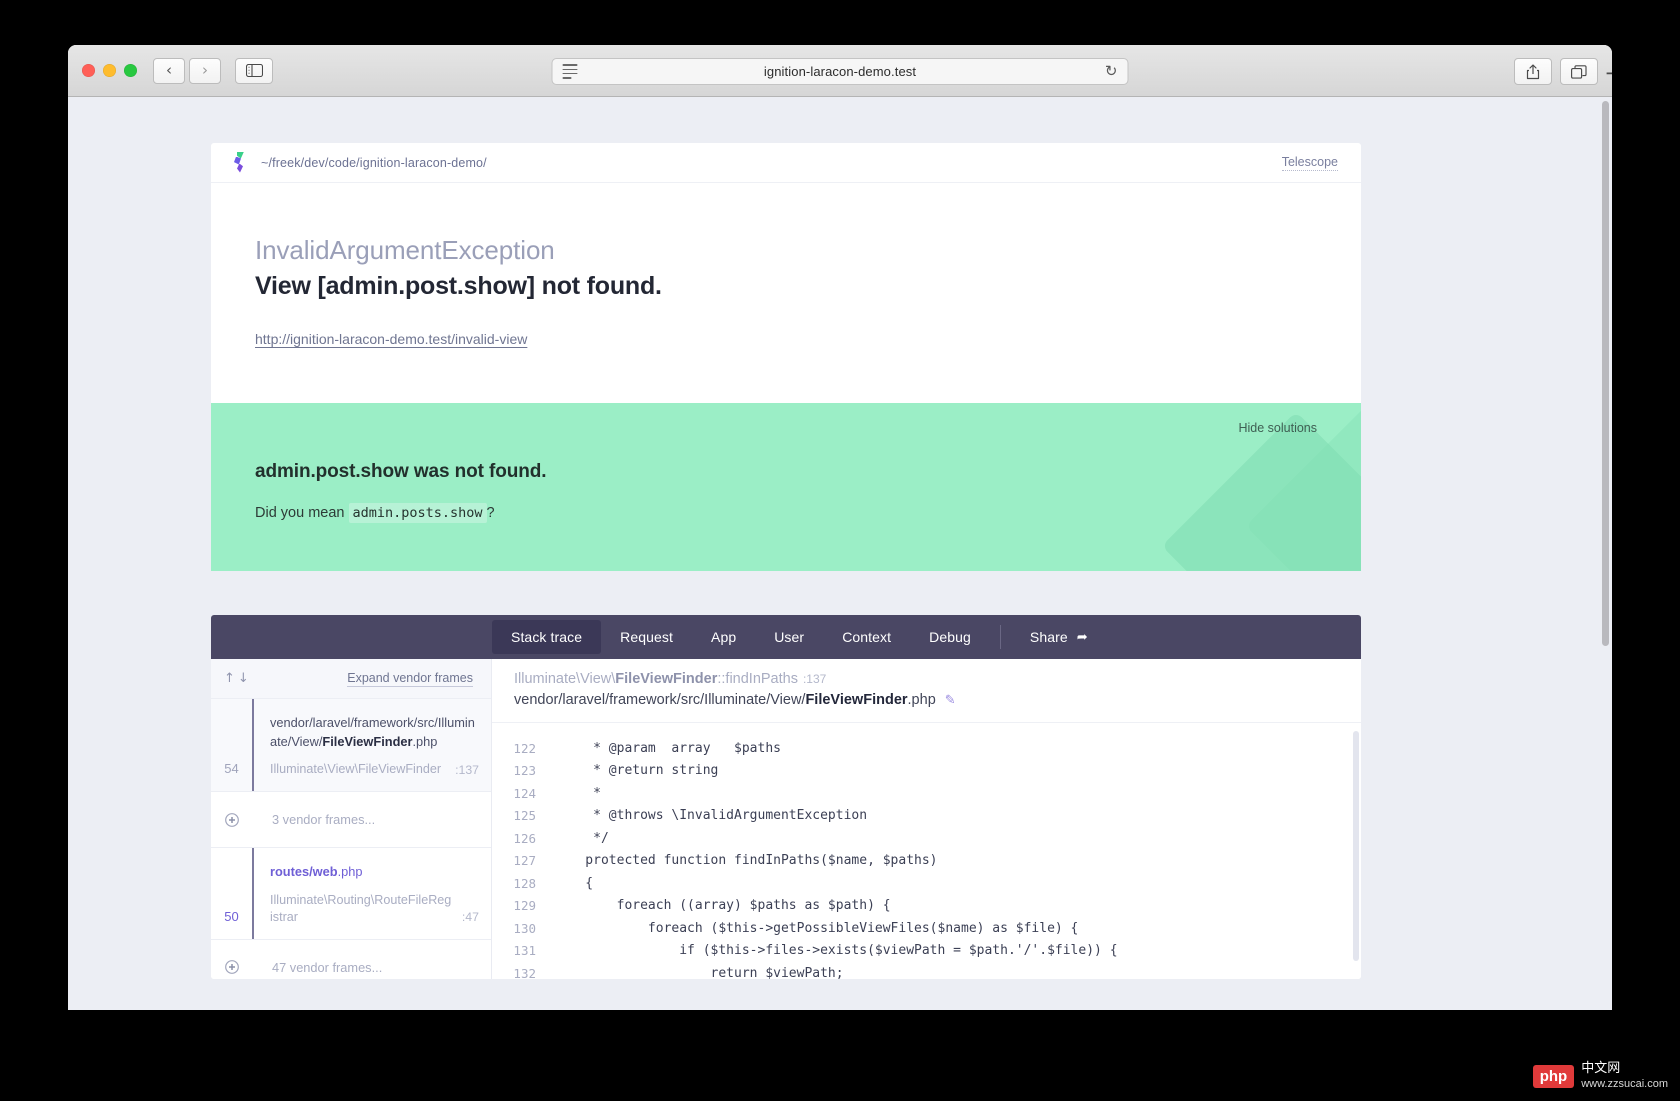 The height and width of the screenshot is (1101, 1680). What do you see at coordinates (636, 771) in the screenshot?
I see `code-line-text: * @return string` at bounding box center [636, 771].